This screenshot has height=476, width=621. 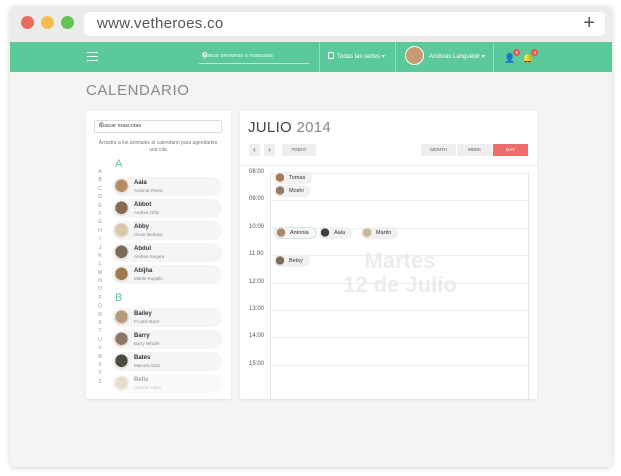 I want to click on alphabet-letter: X, so click(x=100, y=366).